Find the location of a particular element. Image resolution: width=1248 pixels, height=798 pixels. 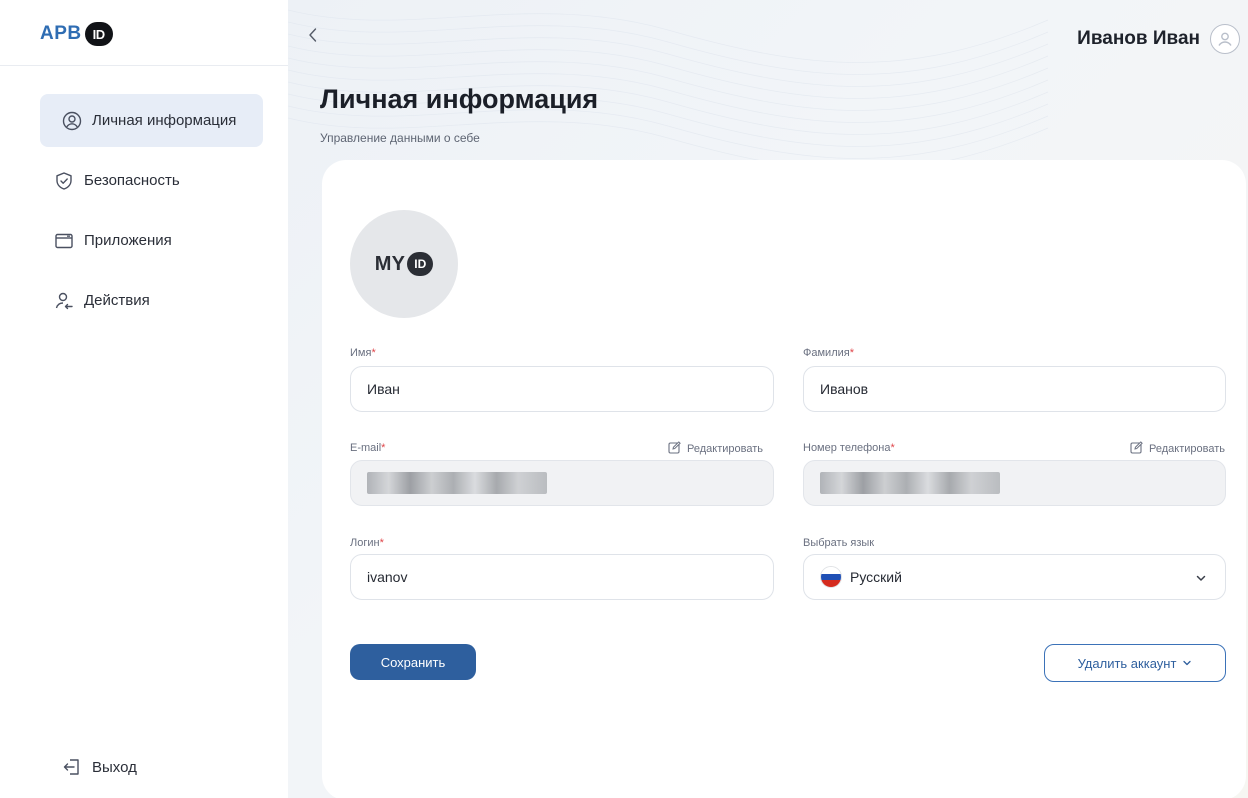

language-value: Русский is located at coordinates (876, 577).